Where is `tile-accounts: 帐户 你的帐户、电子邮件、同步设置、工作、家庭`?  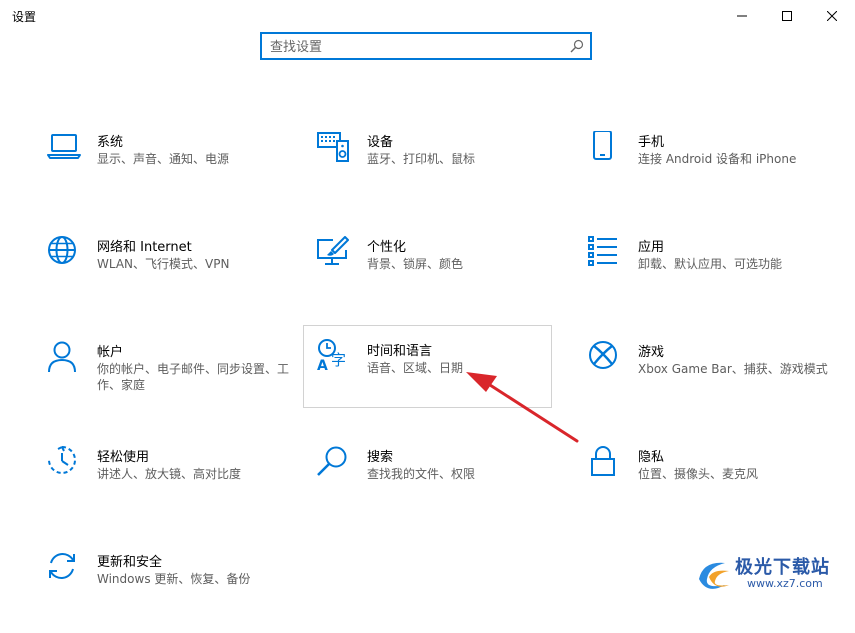 tile-accounts: 帐户 你的帐户、电子邮件、同步设置、工作、家庭 is located at coordinates (171, 382).